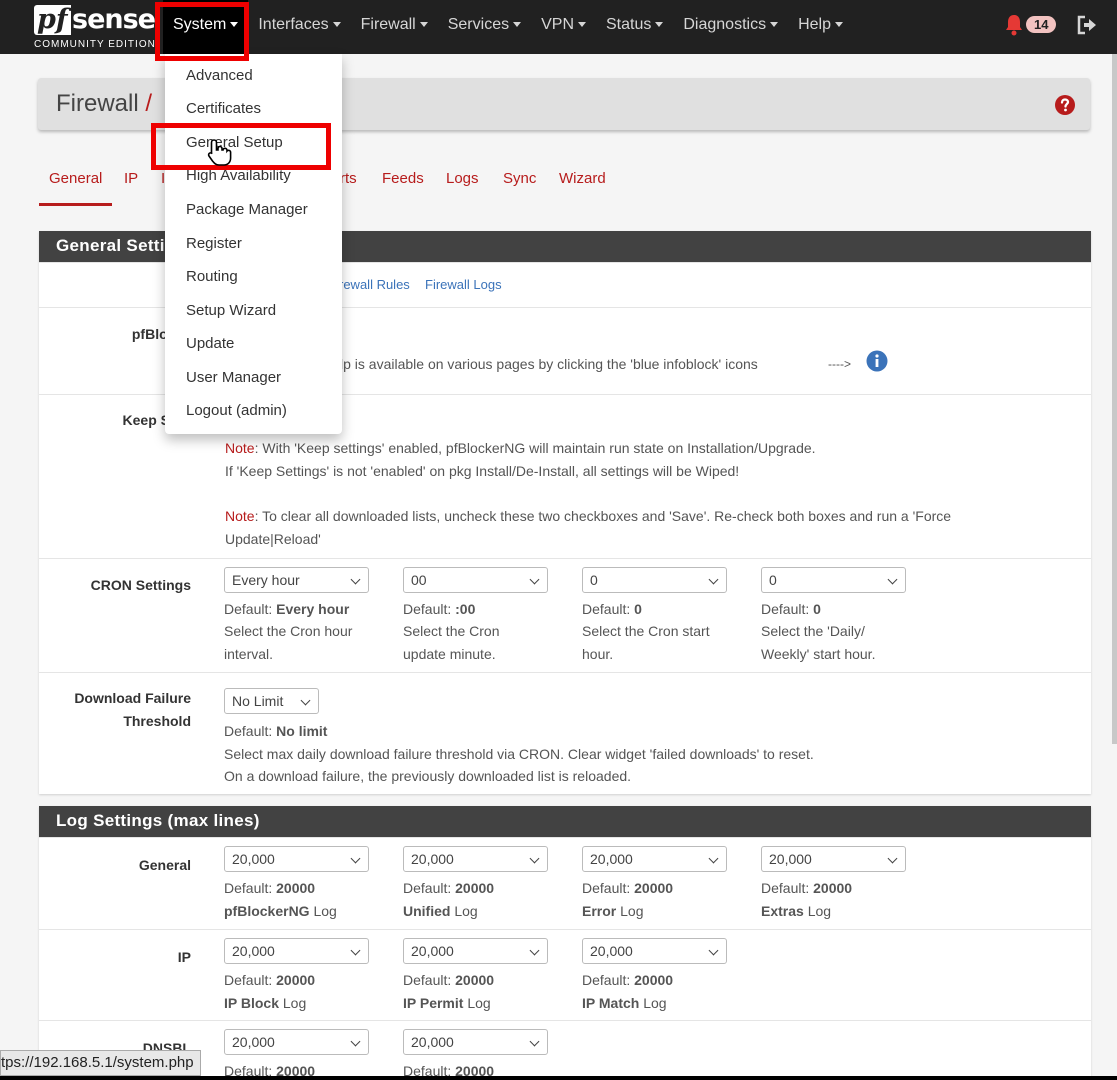 The height and width of the screenshot is (1080, 1117). I want to click on cron-daily-default: Default: 0, so click(791, 609).